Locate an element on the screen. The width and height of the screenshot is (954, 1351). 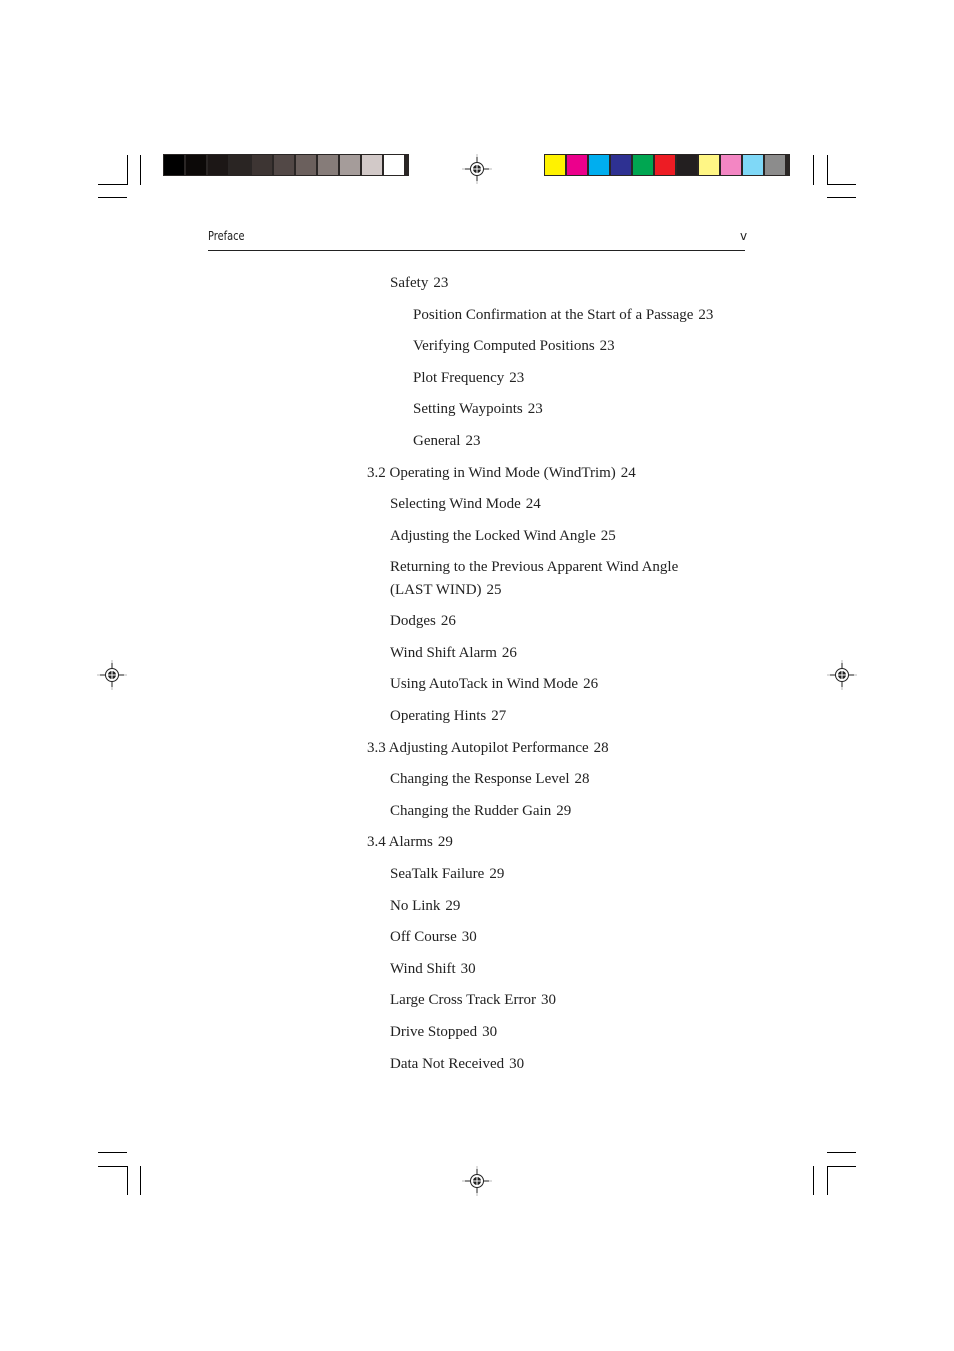
toc-entry-title: General is located at coordinates (437, 441).